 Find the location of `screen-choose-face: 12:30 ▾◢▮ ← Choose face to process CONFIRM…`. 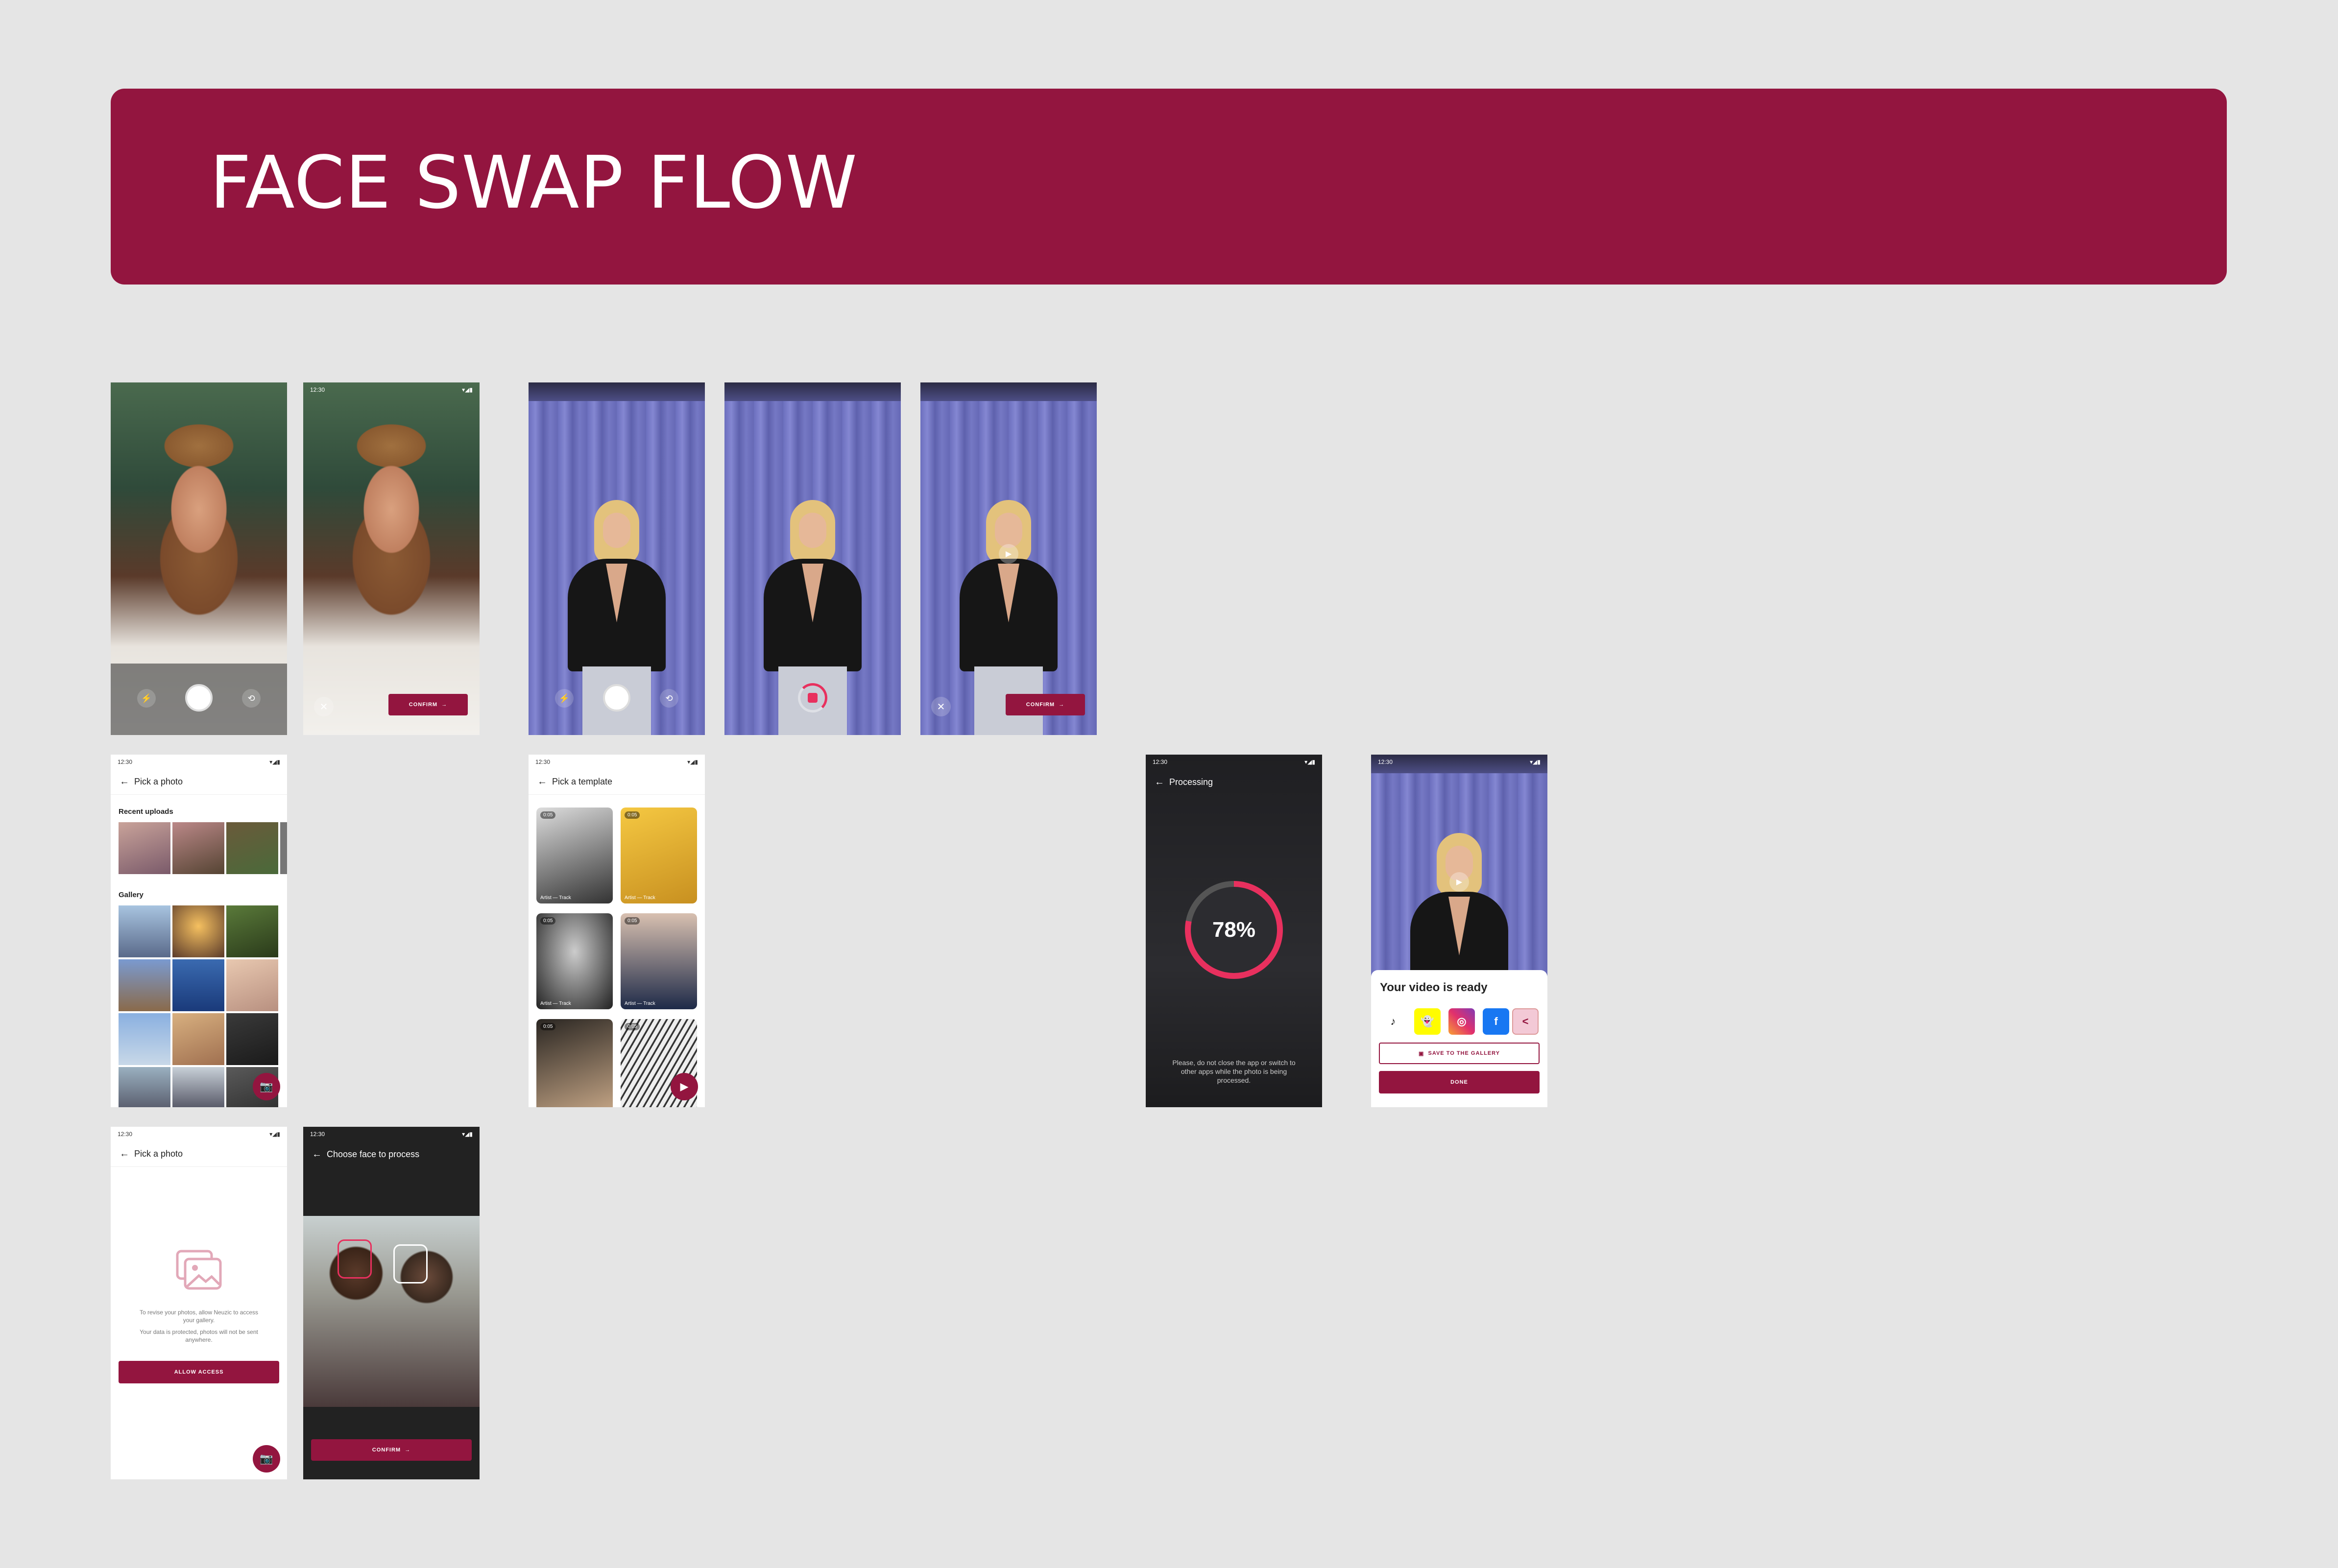

screen-choose-face: 12:30 ▾◢▮ ← Choose face to process CONFIRM… is located at coordinates (391, 1303).